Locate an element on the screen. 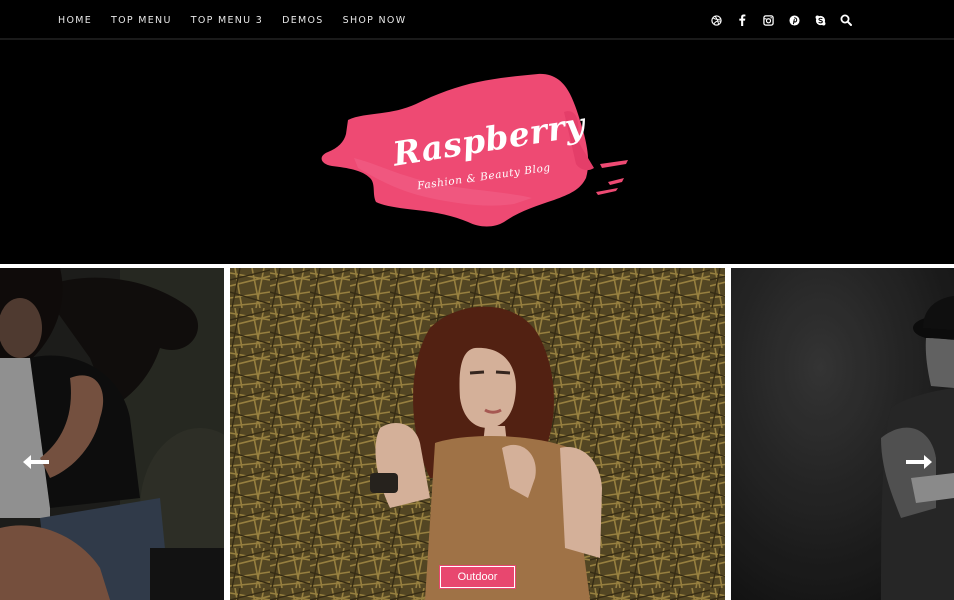 This screenshot has height=600, width=954. slider-prev-button is located at coordinates (36, 462).